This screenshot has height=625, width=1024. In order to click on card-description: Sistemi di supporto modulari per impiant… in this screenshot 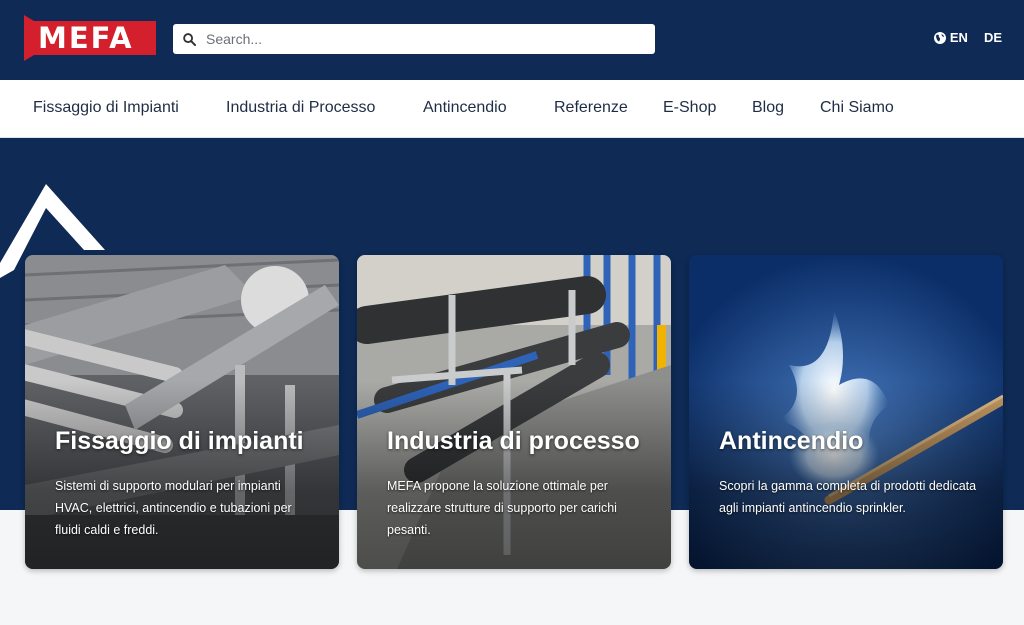, I will do `click(173, 508)`.